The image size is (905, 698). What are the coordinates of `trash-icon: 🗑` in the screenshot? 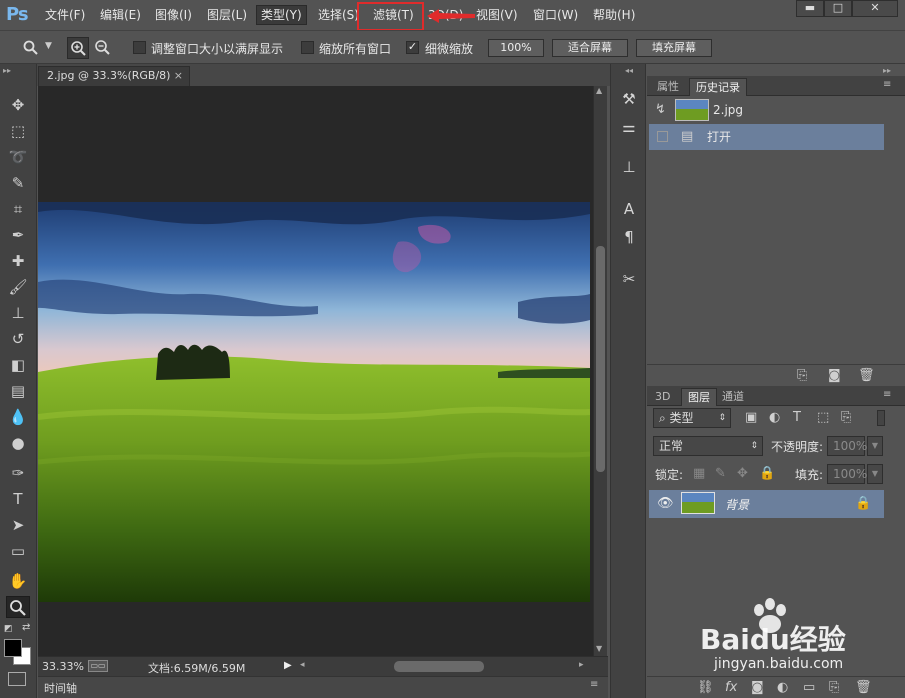 It's located at (866, 375).